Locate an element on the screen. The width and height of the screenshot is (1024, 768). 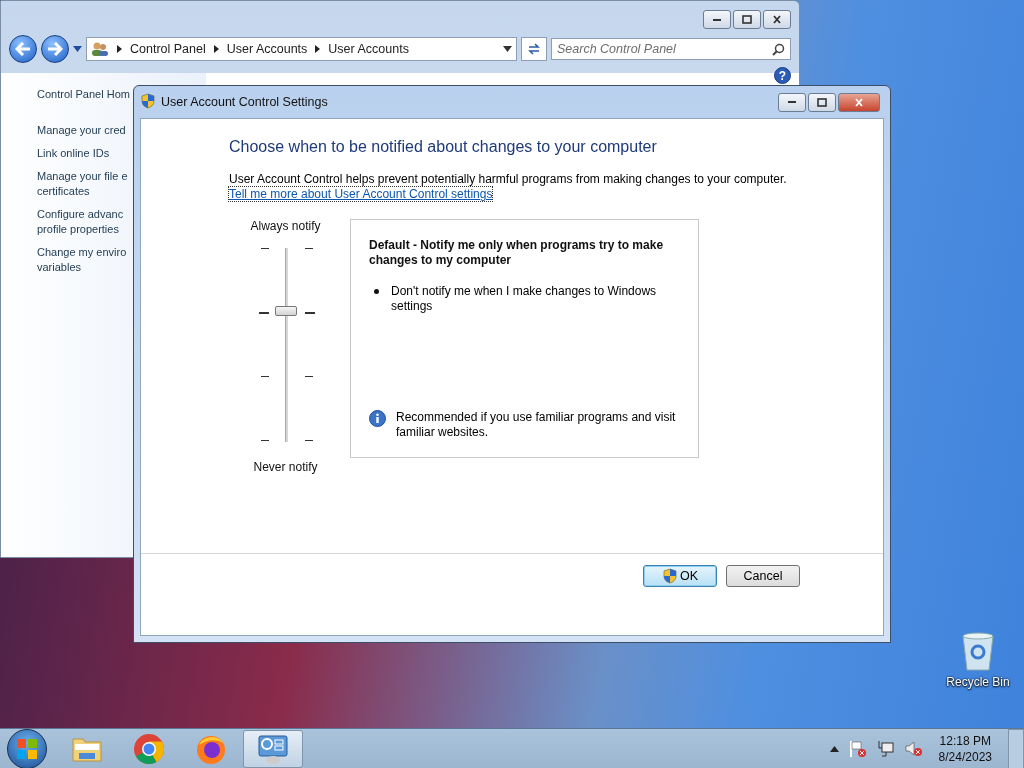
control-panel-icon is located at coordinates (273, 748).